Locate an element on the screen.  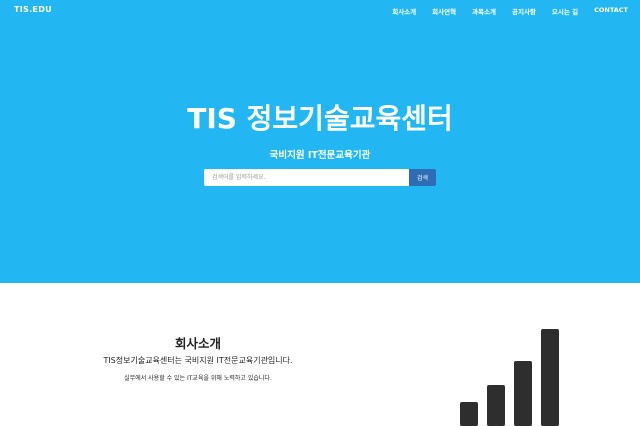
nav-item-company-intro: 회사소개 is located at coordinates (404, 11).